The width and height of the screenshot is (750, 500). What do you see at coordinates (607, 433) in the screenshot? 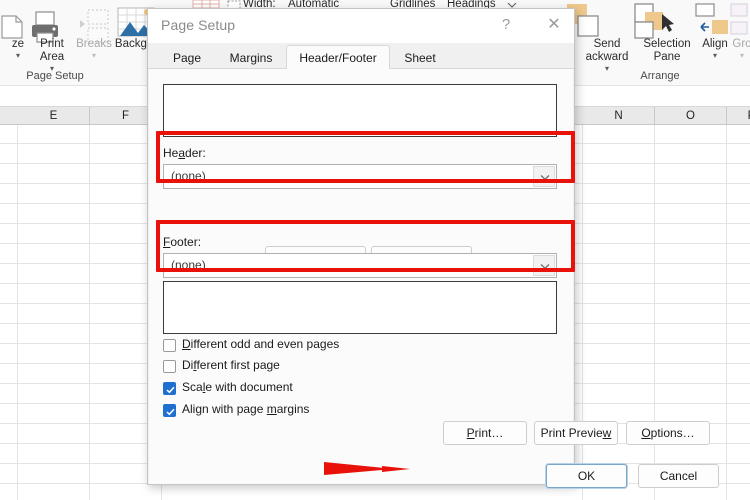
I see `print-preview-button-accelerator: w` at bounding box center [607, 433].